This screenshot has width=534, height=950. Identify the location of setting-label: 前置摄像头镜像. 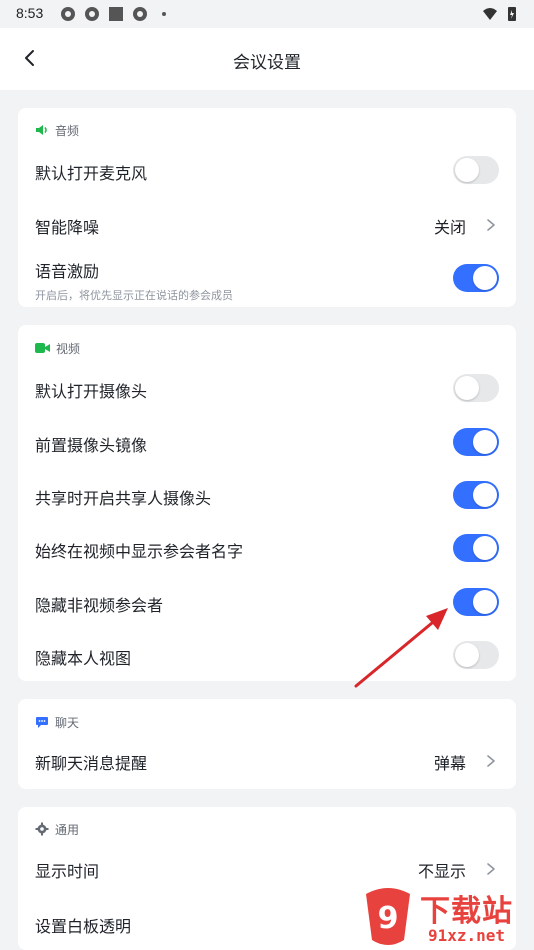
(91, 445).